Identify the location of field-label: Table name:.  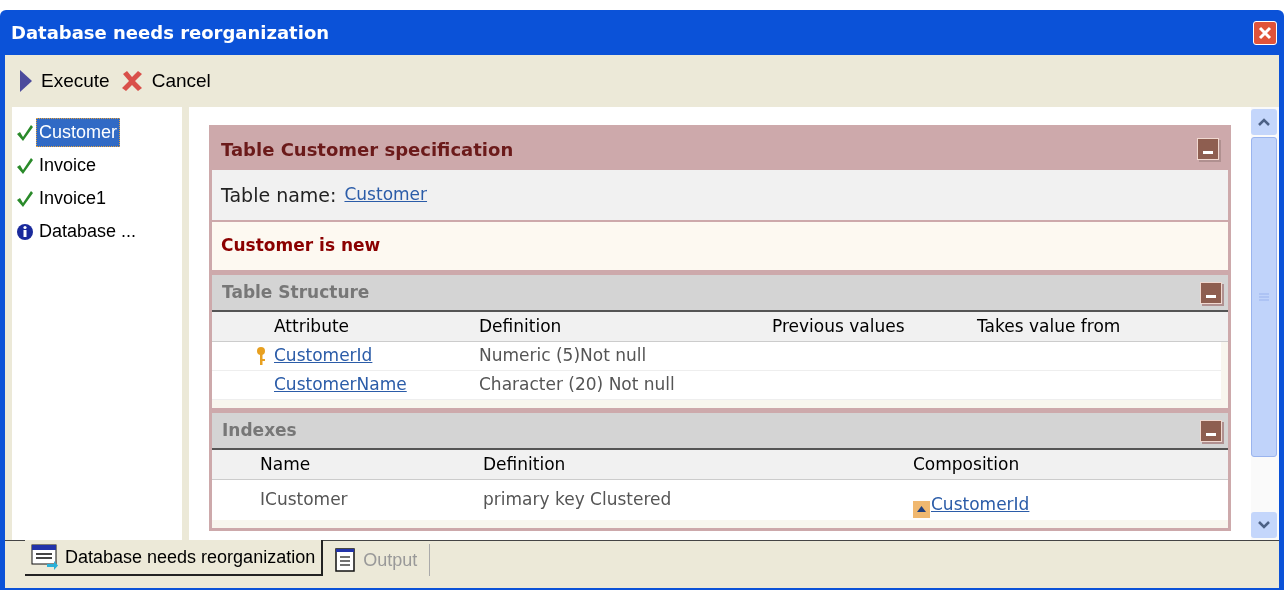
(279, 195).